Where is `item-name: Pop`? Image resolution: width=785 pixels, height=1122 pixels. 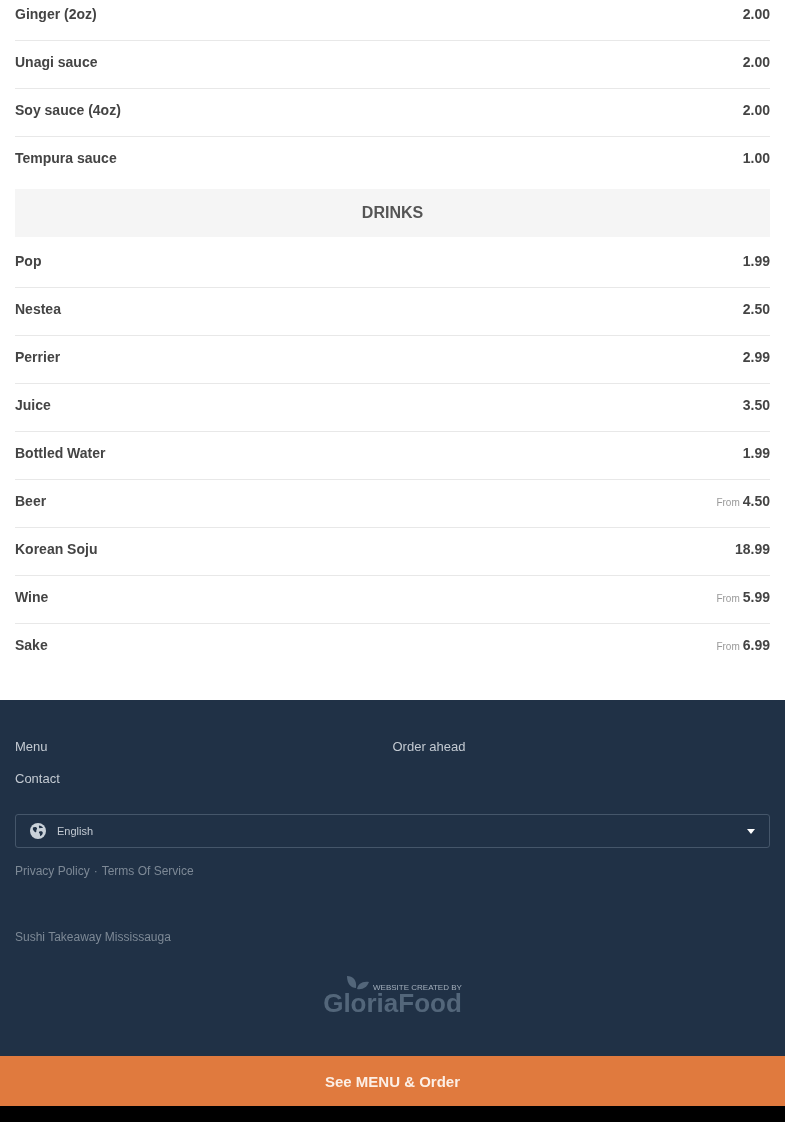
item-name: Pop is located at coordinates (28, 261).